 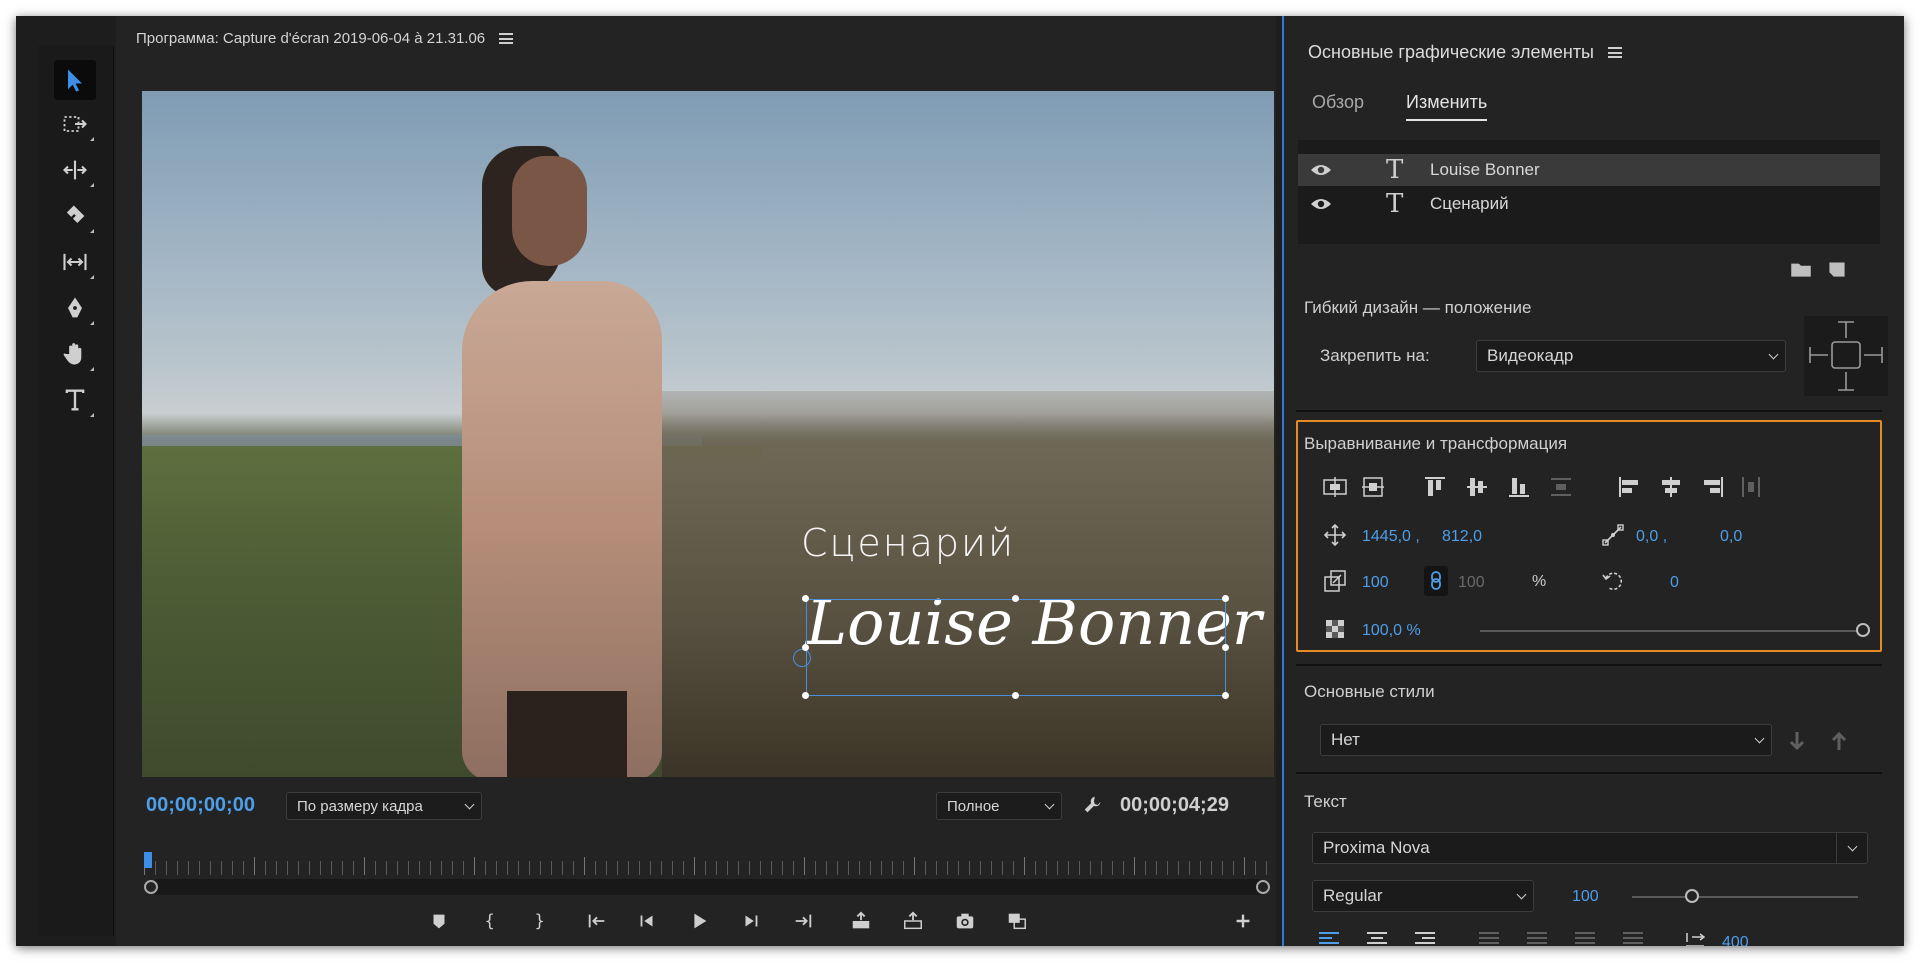 What do you see at coordinates (1263, 887) in the screenshot?
I see `zoom-scrollbar-end-handle` at bounding box center [1263, 887].